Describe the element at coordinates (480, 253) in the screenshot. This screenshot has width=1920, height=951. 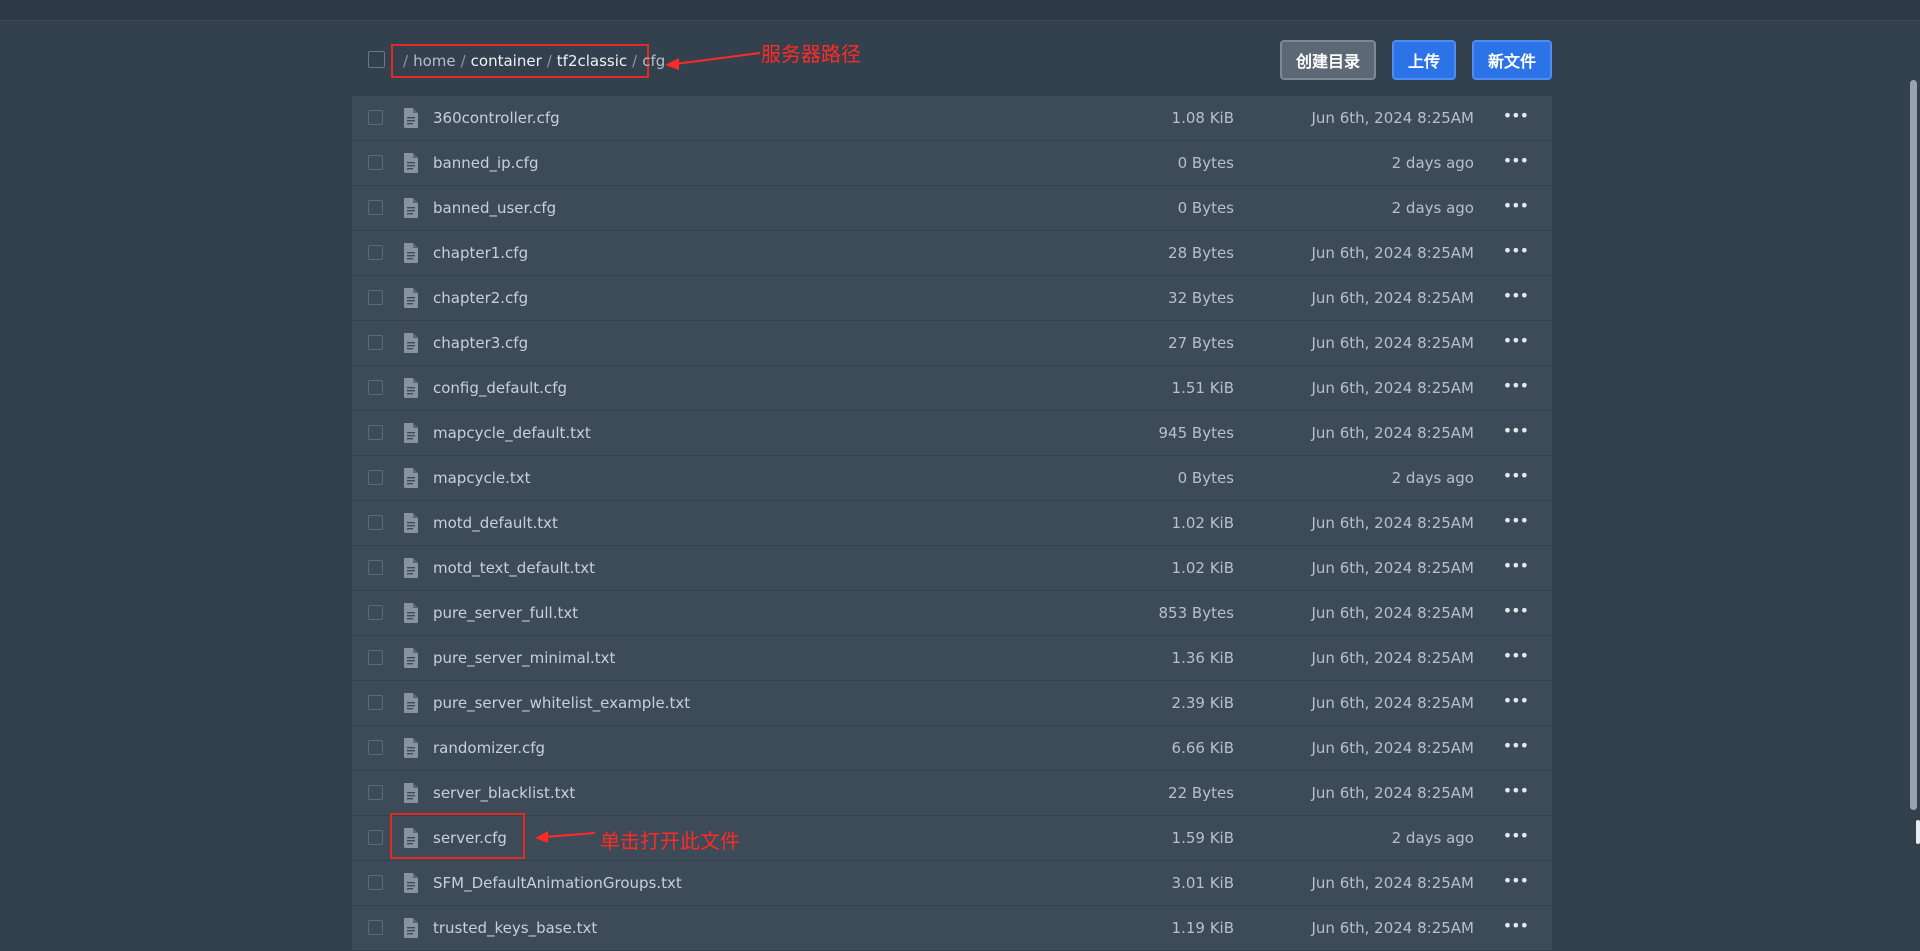
I see `file-name: chapter1.cfg` at that location.